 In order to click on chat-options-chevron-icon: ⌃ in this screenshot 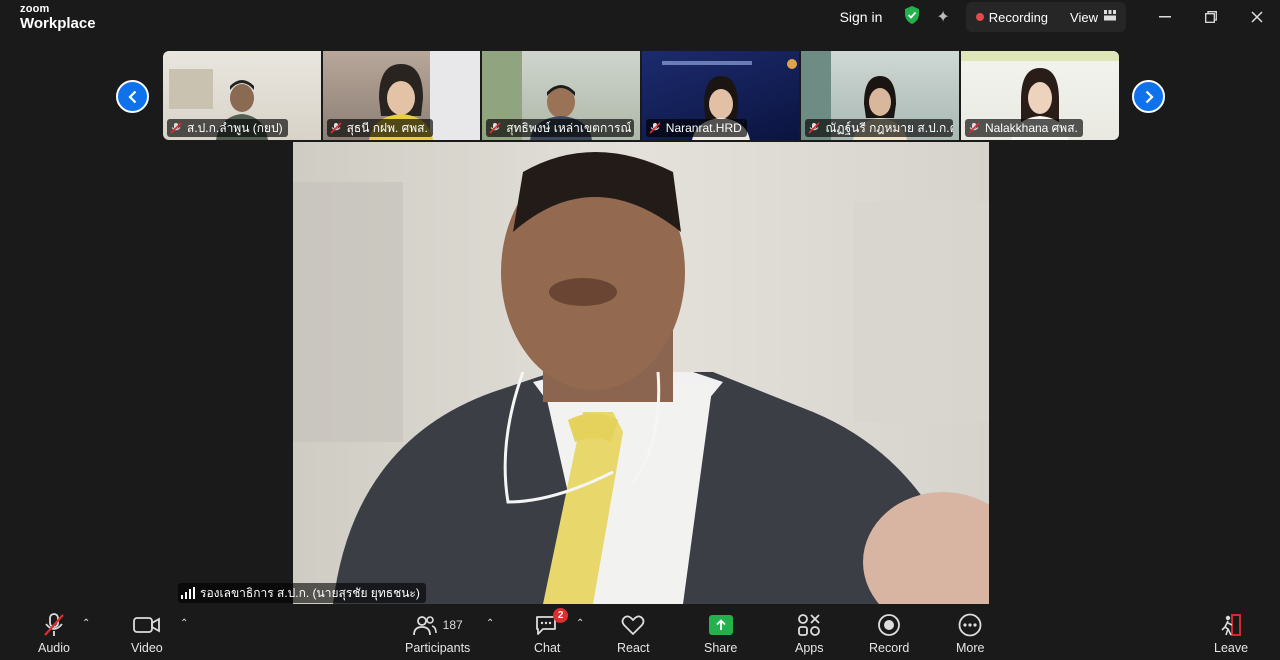, I will do `click(580, 623)`.